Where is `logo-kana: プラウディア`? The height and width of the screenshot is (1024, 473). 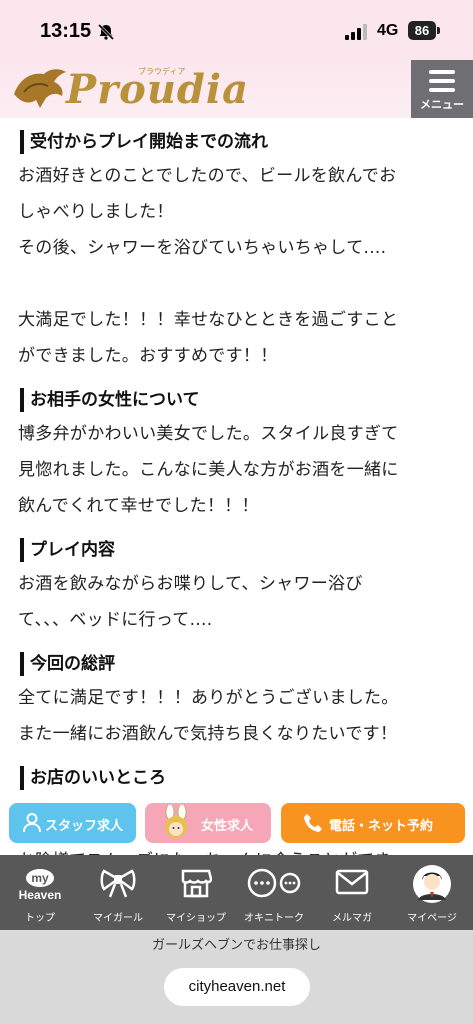
logo-kana: プラウディア is located at coordinates (162, 71).